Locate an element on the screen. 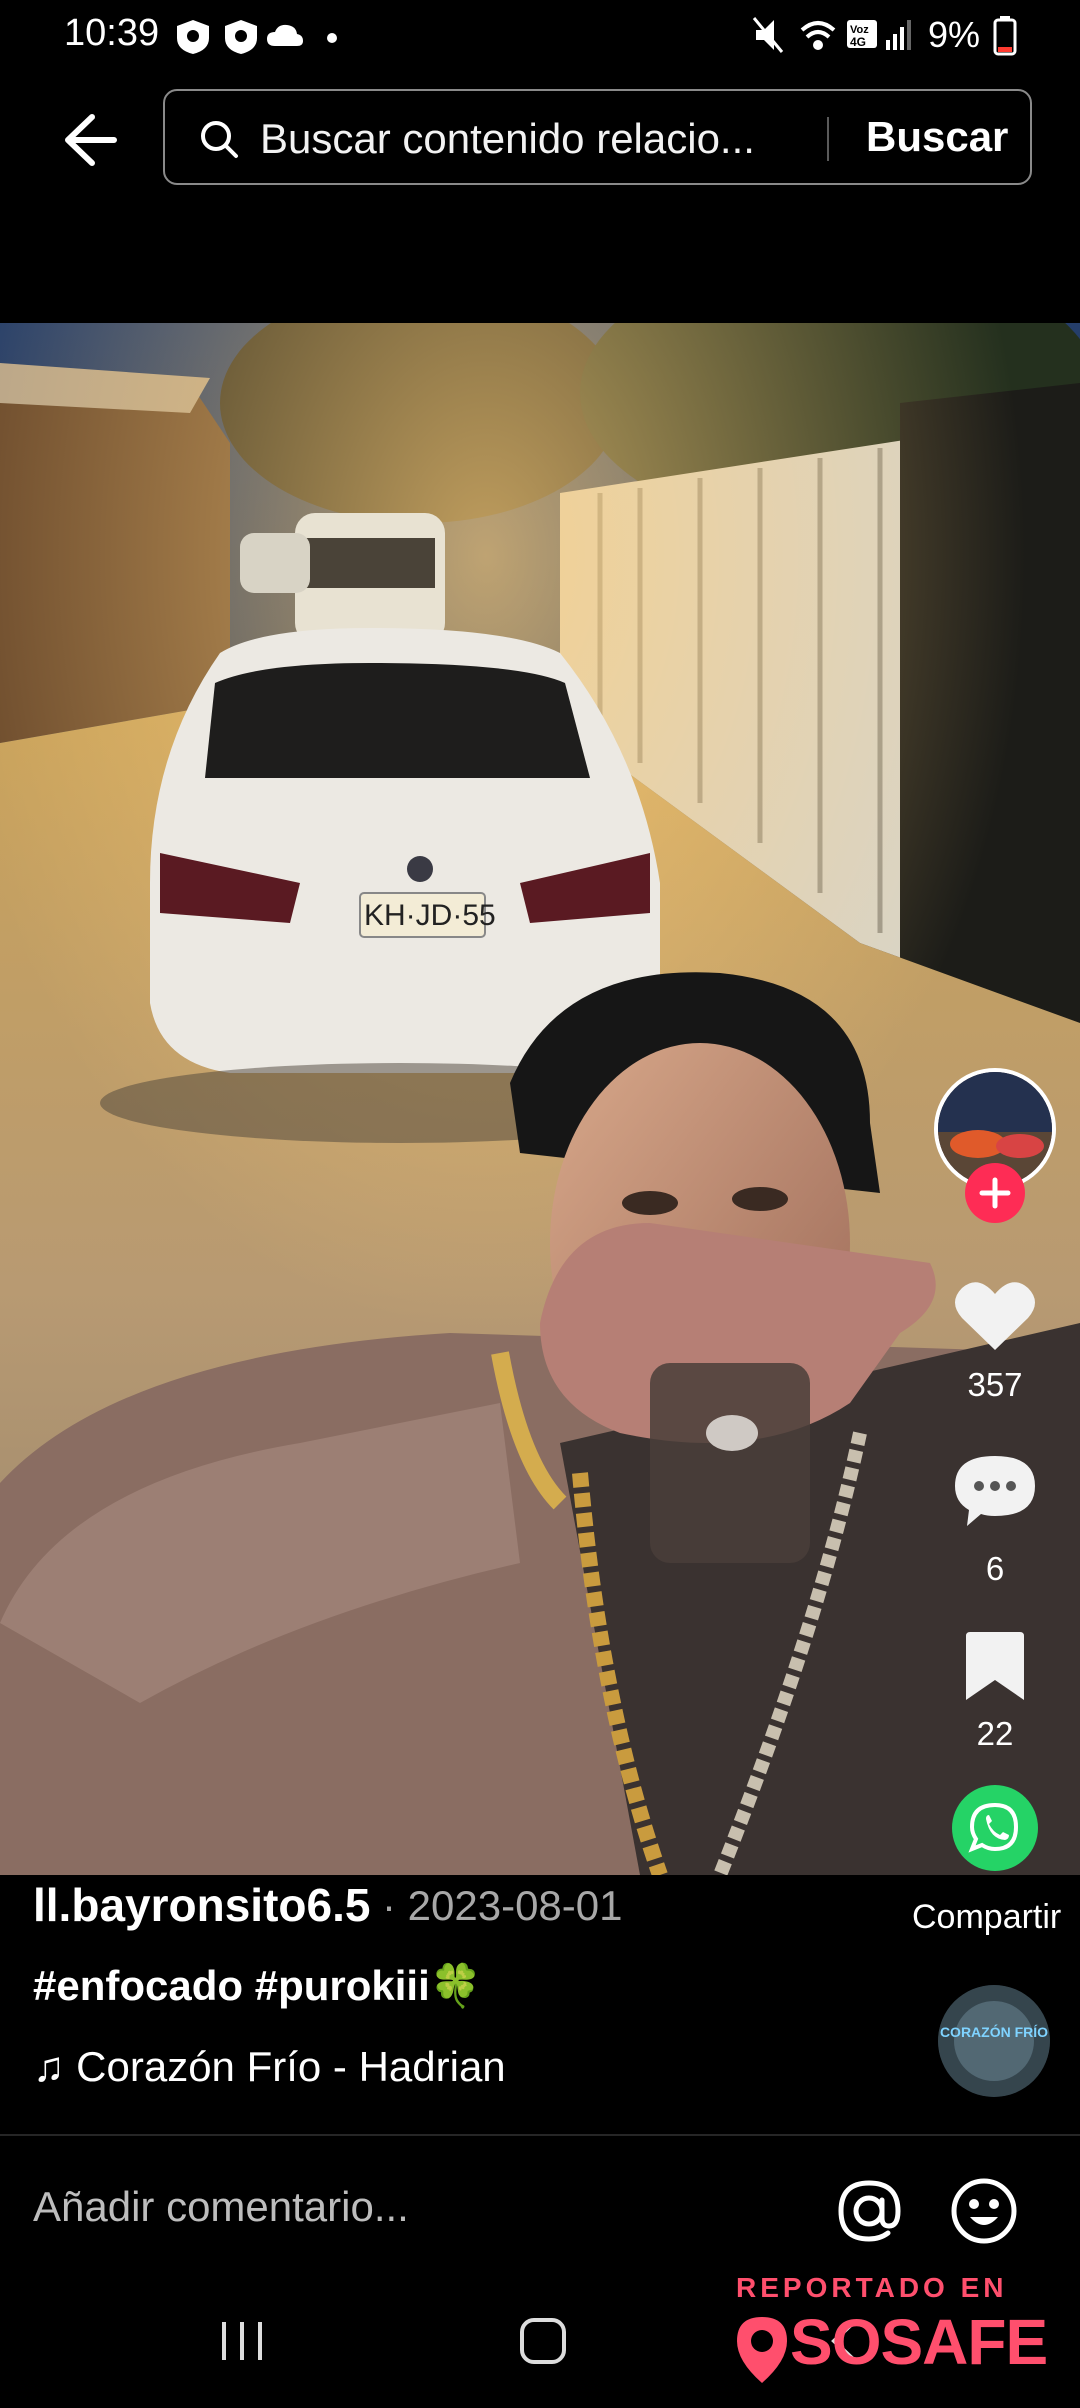 The height and width of the screenshot is (2408, 1080). mute-icon is located at coordinates (768, 35).